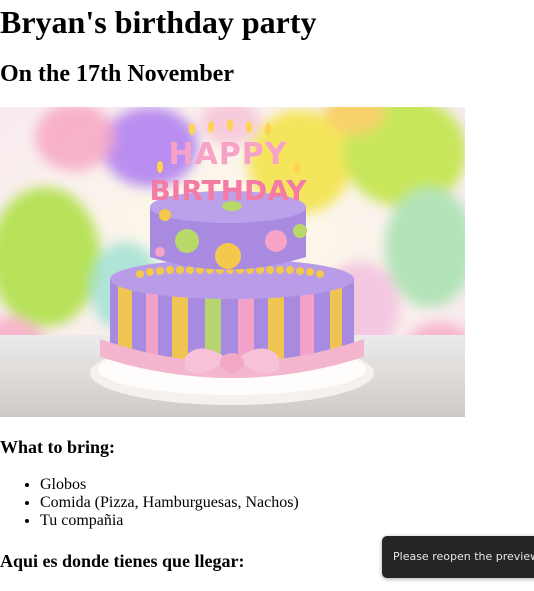 The width and height of the screenshot is (534, 591). Describe the element at coordinates (169, 485) in the screenshot. I see `list-item: Globos` at that location.